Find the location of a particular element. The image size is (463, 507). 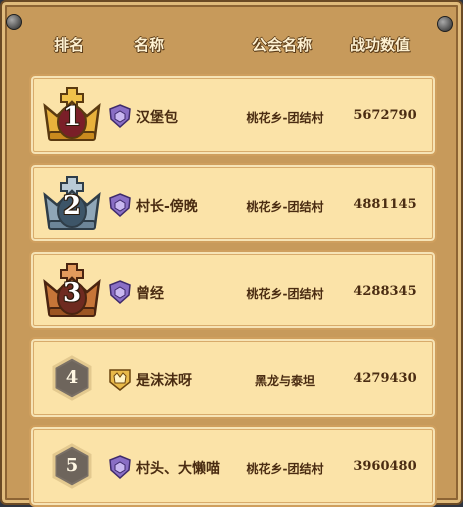

player-name: 是沫沫呀 is located at coordinates (164, 381).